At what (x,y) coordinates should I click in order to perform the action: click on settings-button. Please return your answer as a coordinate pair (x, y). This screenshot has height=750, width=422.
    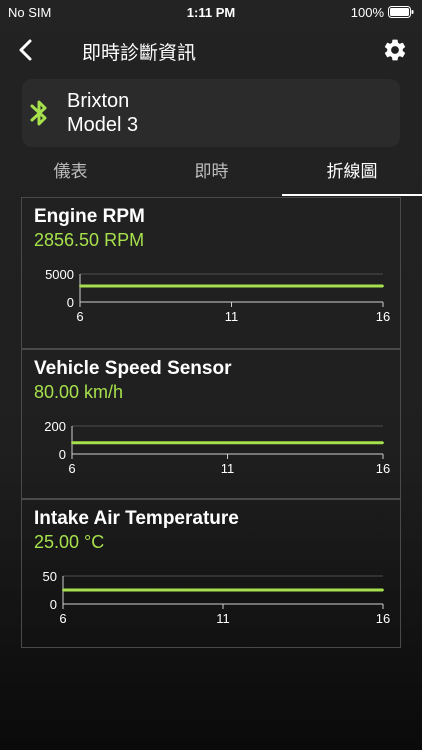
    Looking at the image, I should click on (395, 50).